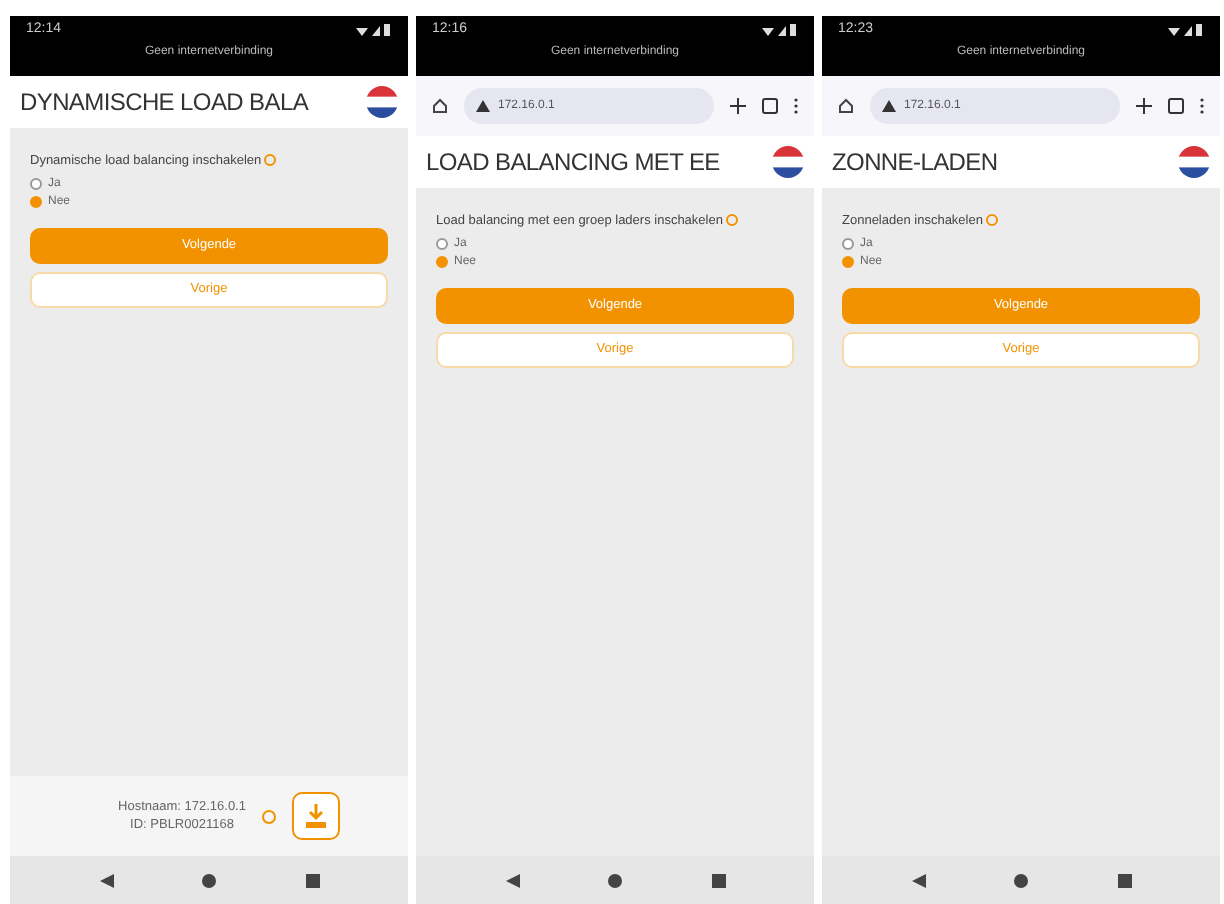  Describe the element at coordinates (573, 162) in the screenshot. I see `page-title: LOAD BALANCING MET EE` at that location.